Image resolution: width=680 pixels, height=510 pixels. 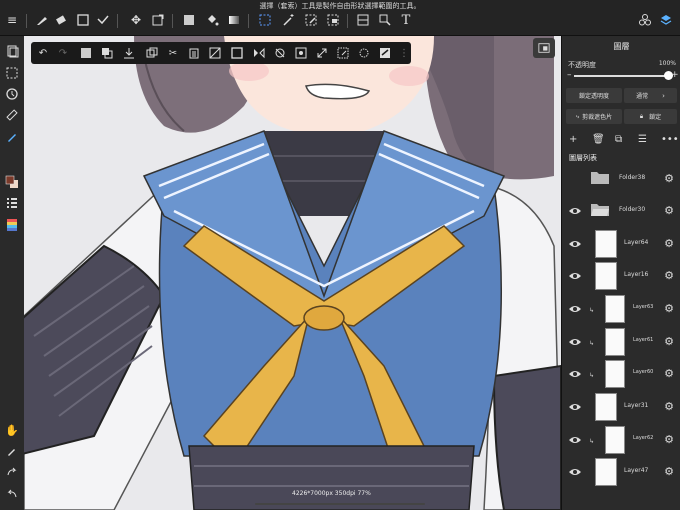 What do you see at coordinates (265, 20) in the screenshot?
I see `select-rect-icon` at bounding box center [265, 20].